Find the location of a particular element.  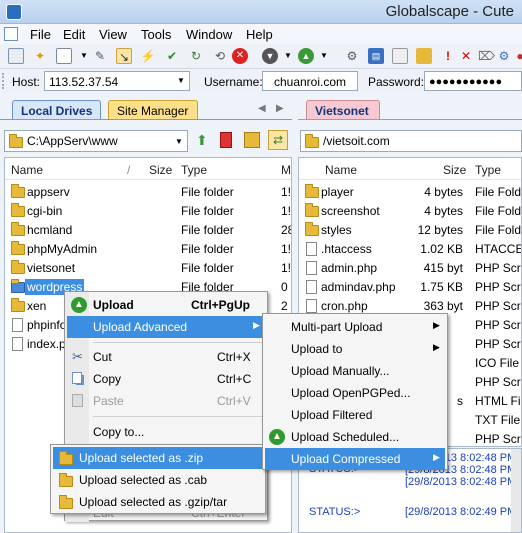

disconnect-icon: ⚡ is located at coordinates (148, 56).